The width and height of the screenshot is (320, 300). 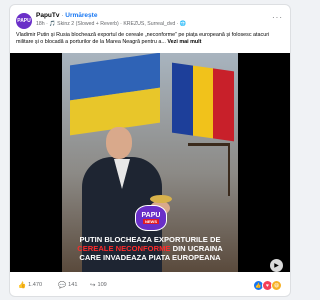 I want to click on share-count: 109, so click(x=102, y=285).